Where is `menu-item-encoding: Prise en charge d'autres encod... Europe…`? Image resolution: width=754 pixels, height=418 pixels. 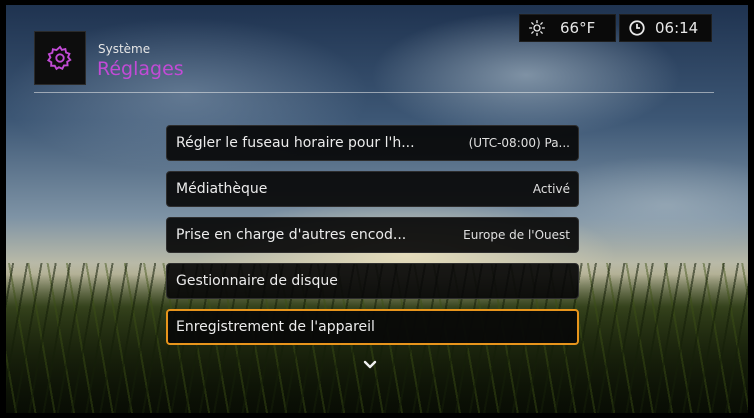 menu-item-encoding: Prise en charge d'autres encod... Europe… is located at coordinates (372, 235).